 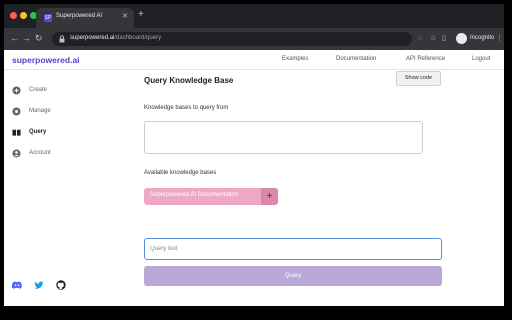 I want to click on user-icon, so click(x=16, y=153).